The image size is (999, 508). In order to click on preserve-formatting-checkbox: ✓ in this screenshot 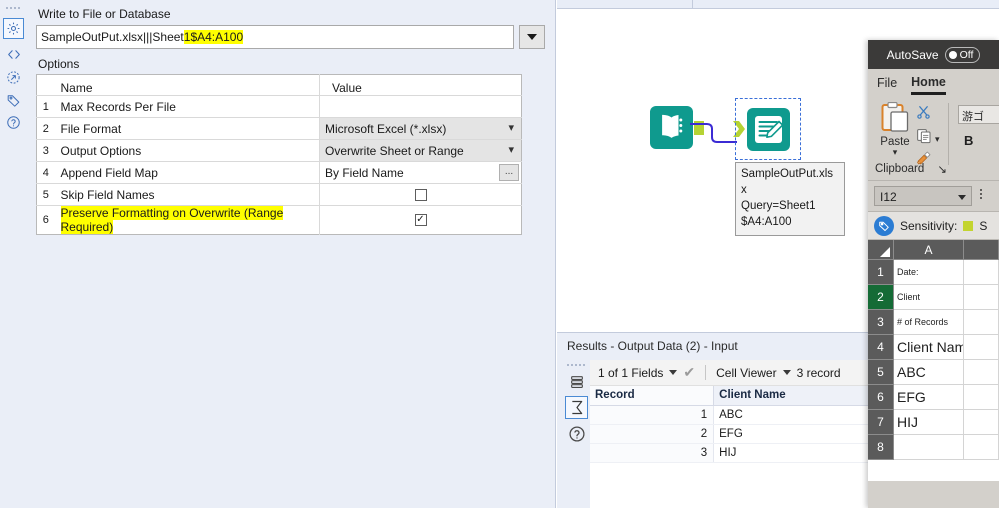, I will do `click(420, 220)`.